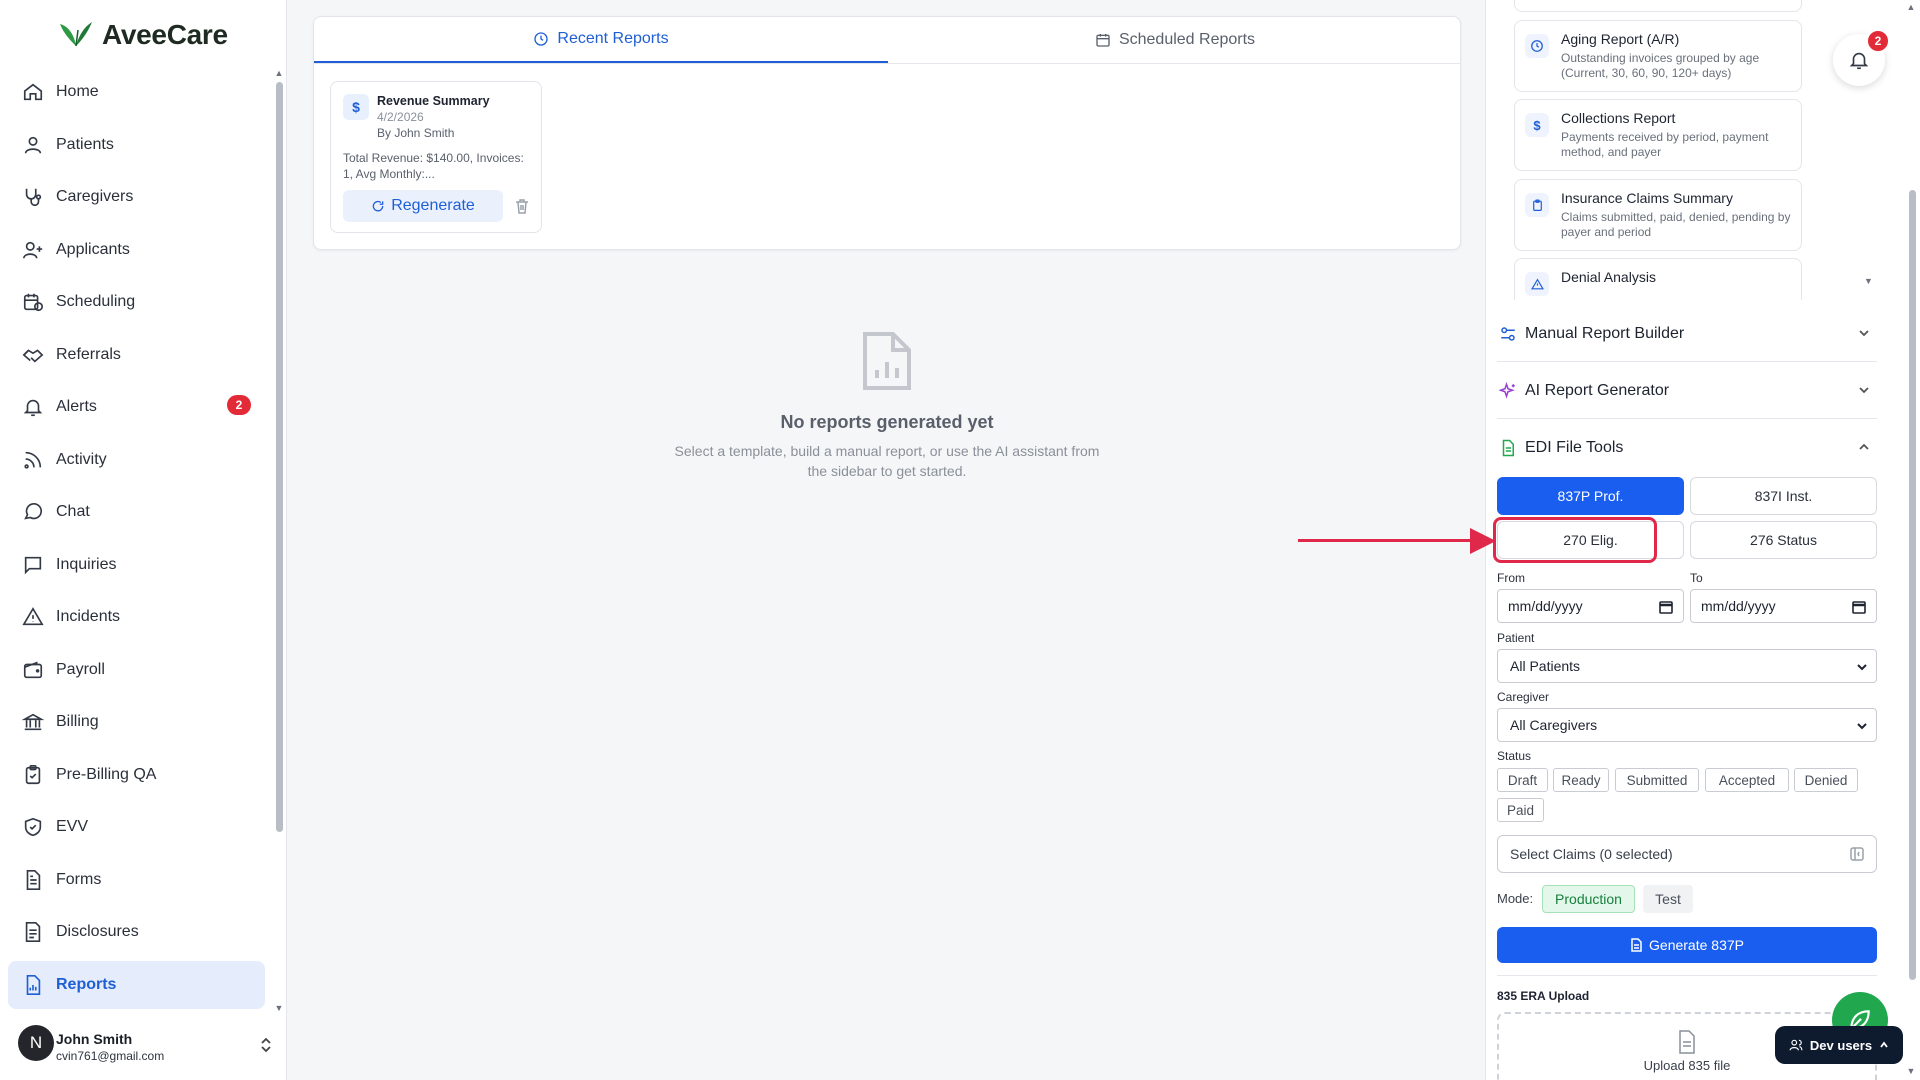 This screenshot has width=1920, height=1080. I want to click on template-card-partial, so click(1658, 6).